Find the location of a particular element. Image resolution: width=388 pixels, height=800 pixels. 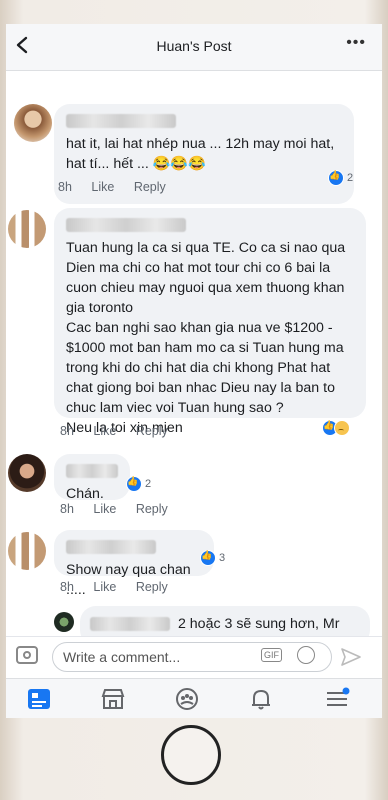

emoji-icon is located at coordinates (306, 655).